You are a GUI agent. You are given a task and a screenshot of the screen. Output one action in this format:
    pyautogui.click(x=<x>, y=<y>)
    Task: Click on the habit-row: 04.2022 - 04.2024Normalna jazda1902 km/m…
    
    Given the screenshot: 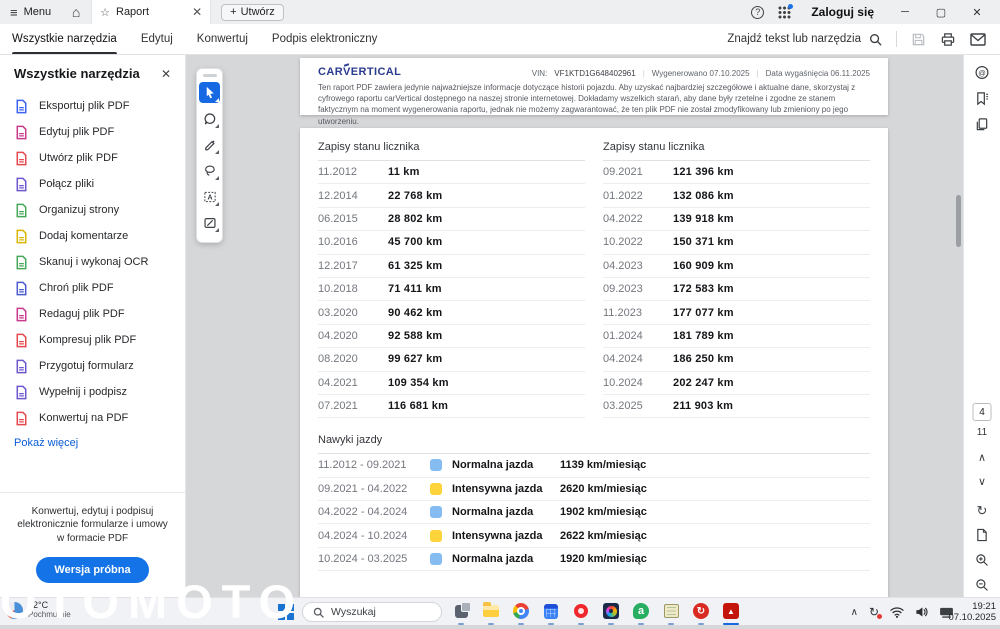 What is the action you would take?
    pyautogui.click(x=594, y=512)
    